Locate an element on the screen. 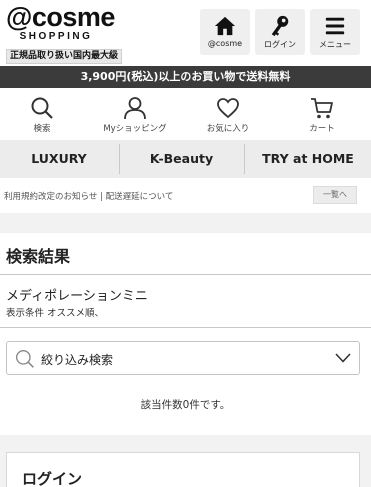  chevron-down-icon is located at coordinates (343, 358).